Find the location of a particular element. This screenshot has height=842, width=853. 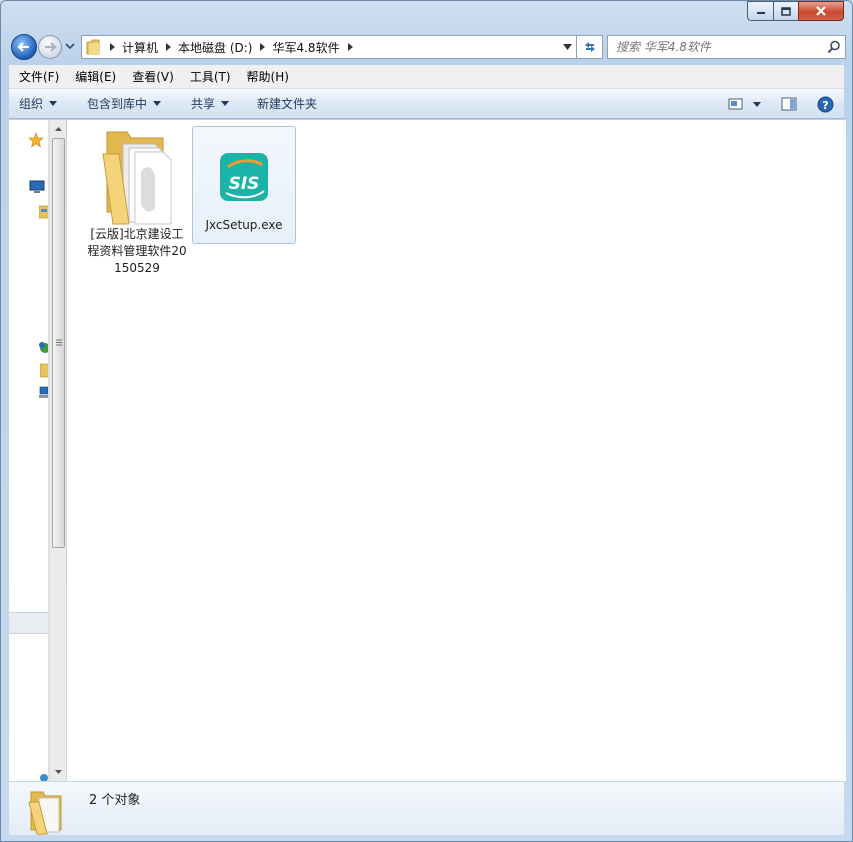

item-count: 2 个对象 is located at coordinates (115, 800).